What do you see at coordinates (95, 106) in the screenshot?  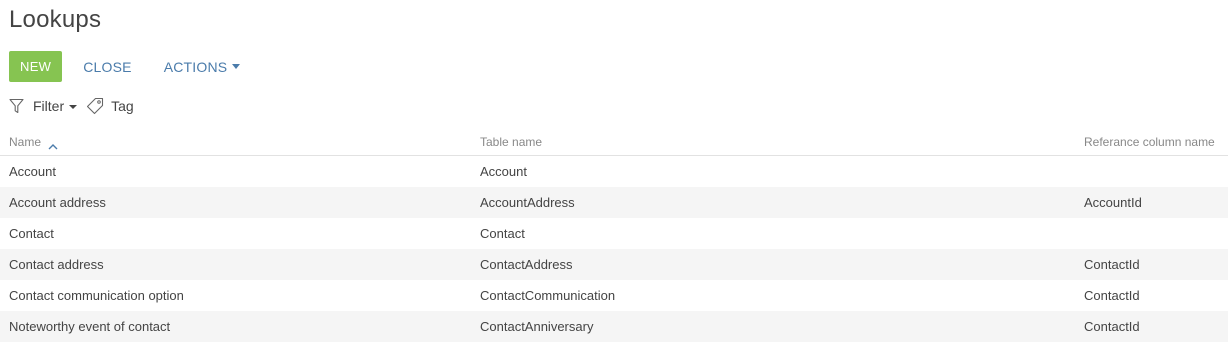 I see `tag-icon` at bounding box center [95, 106].